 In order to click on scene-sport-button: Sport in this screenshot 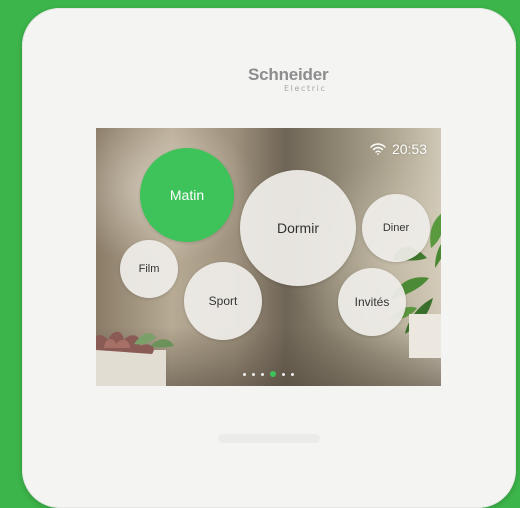, I will do `click(223, 301)`.